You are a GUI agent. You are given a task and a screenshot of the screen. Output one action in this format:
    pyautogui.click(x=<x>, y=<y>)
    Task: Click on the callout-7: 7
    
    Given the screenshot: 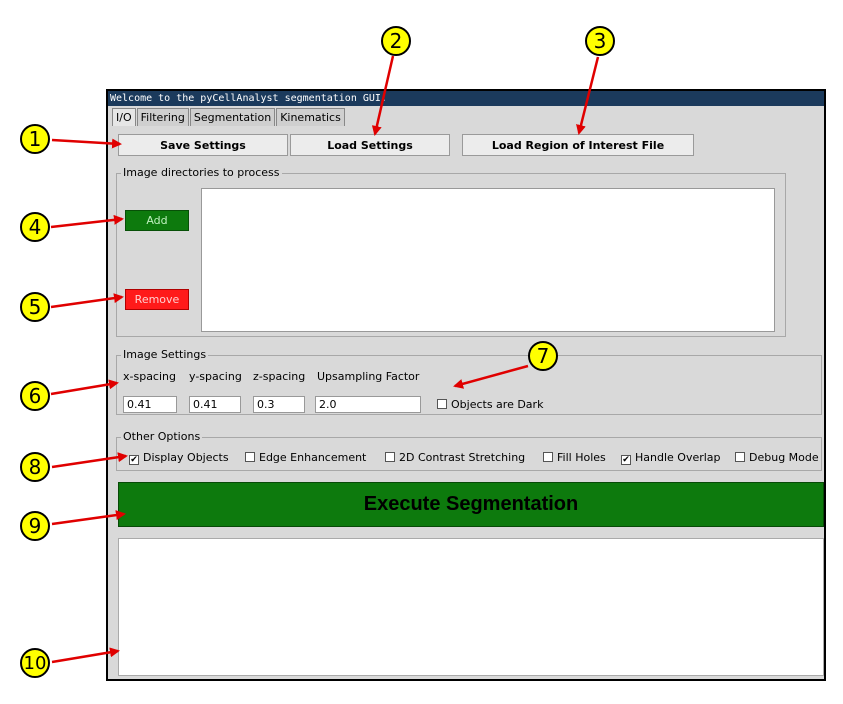 What is the action you would take?
    pyautogui.click(x=543, y=356)
    